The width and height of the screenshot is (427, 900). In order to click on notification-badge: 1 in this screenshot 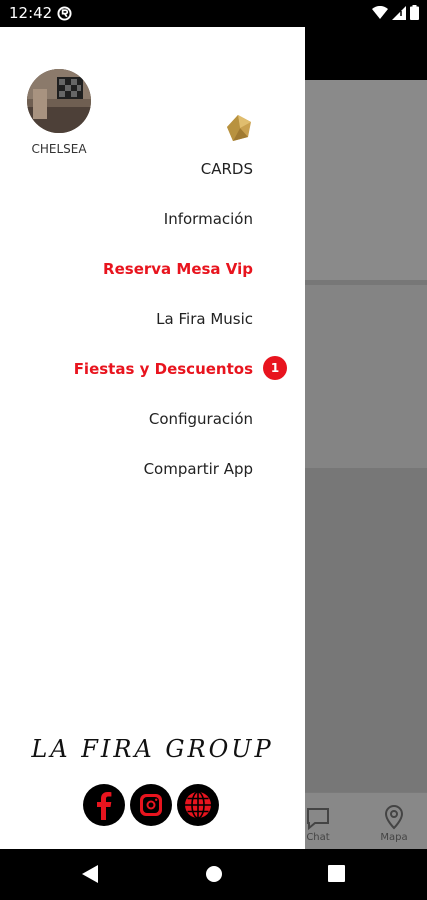, I will do `click(275, 368)`.